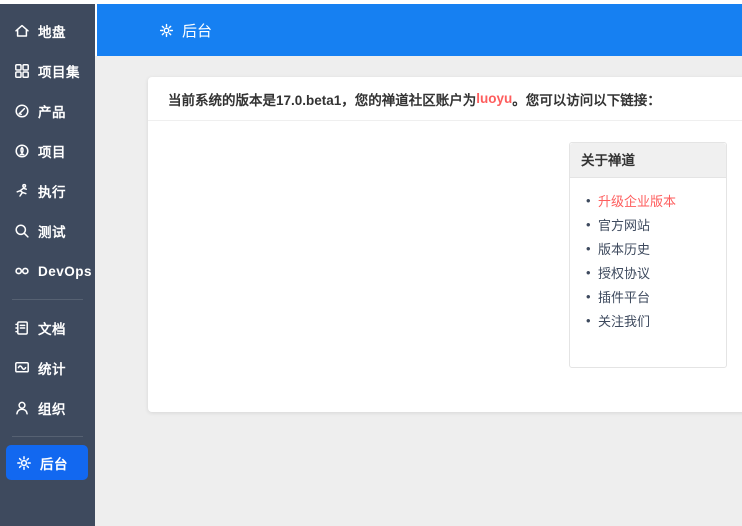  Describe the element at coordinates (52, 409) in the screenshot. I see `sidebar-item-label: 组织` at that location.